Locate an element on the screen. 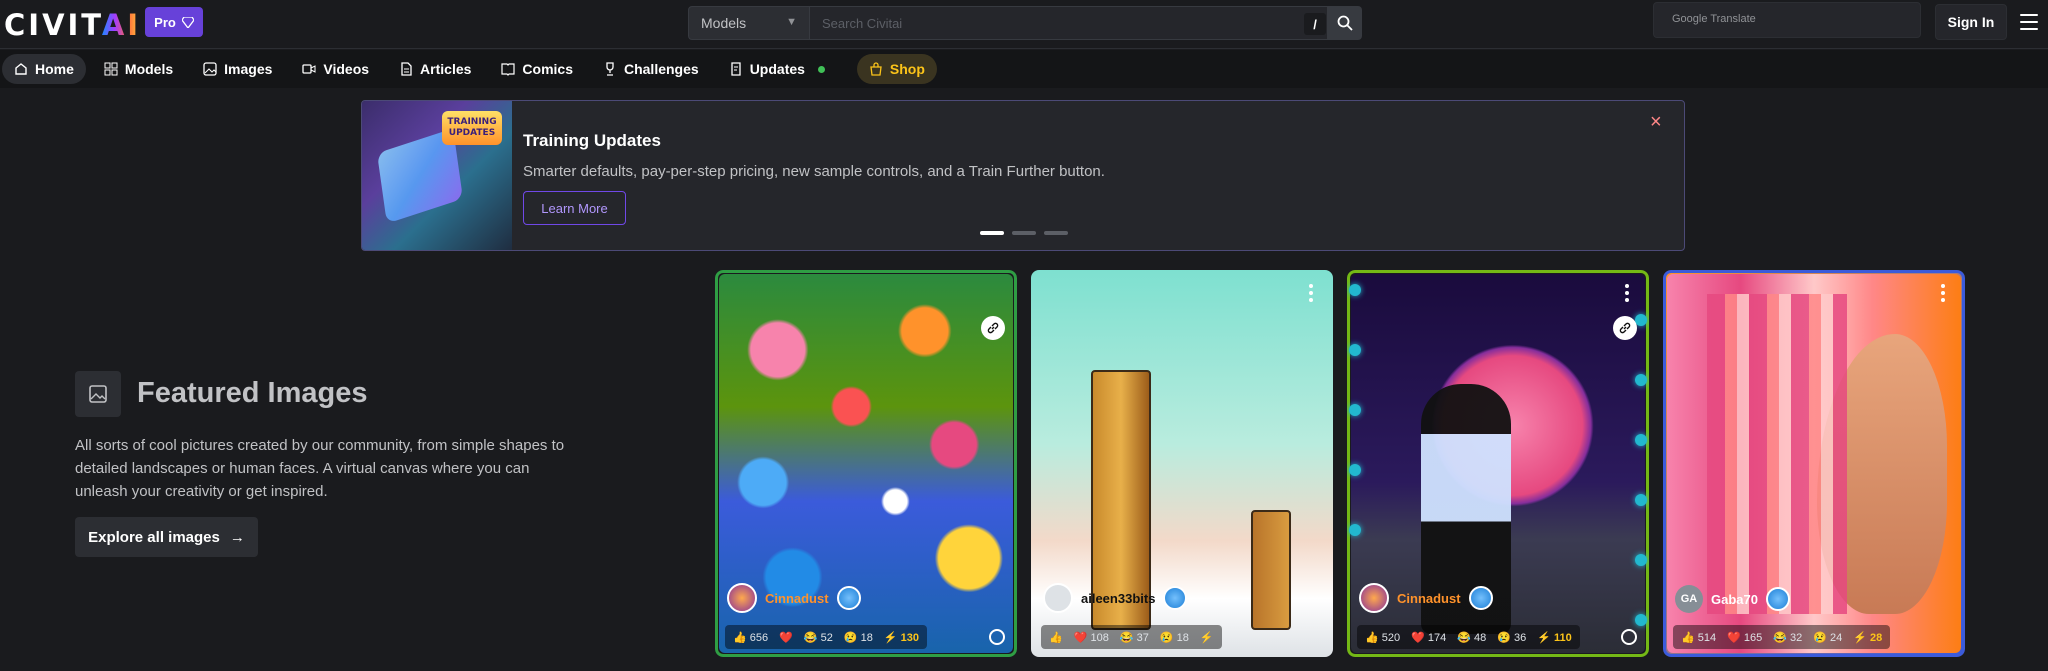 This screenshot has width=2048, height=671. heart-count: ❤️ 165 is located at coordinates (1744, 637).